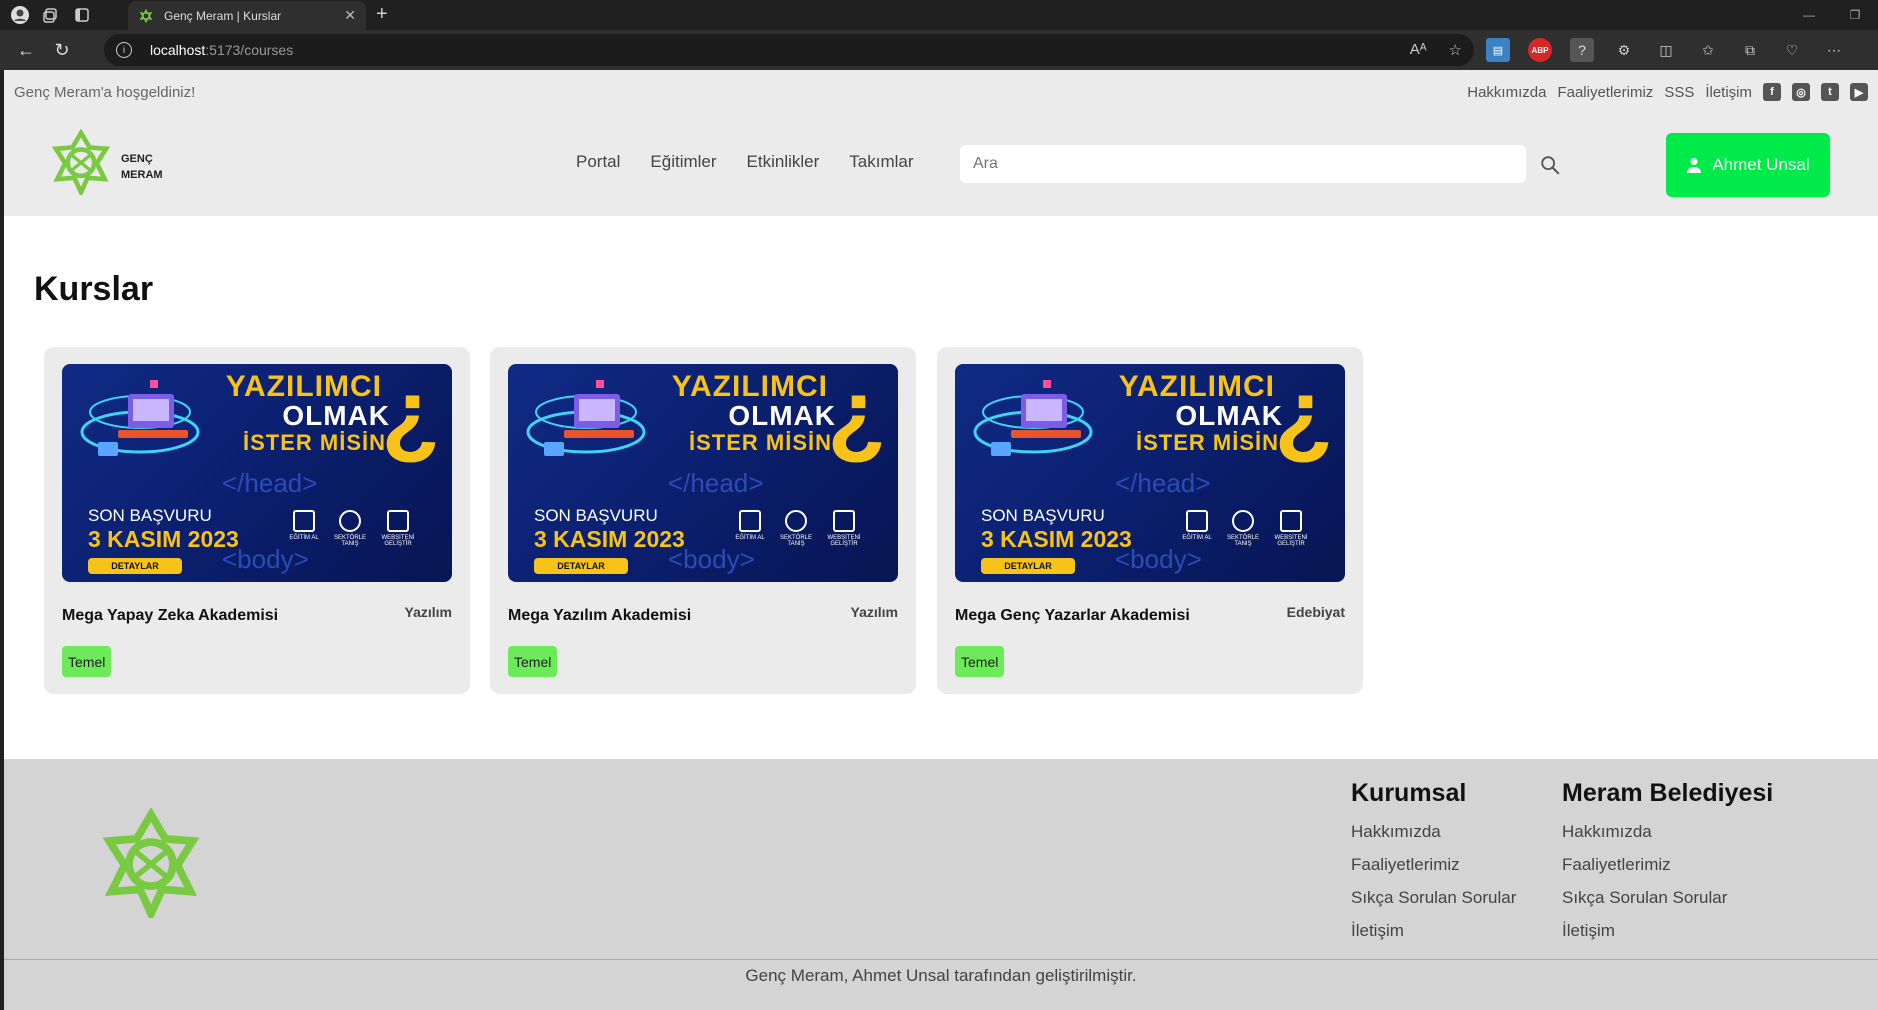 This screenshot has width=1878, height=1010. I want to click on banner-feature-label: WEBSİTENİ GELİŞTİR, so click(398, 541).